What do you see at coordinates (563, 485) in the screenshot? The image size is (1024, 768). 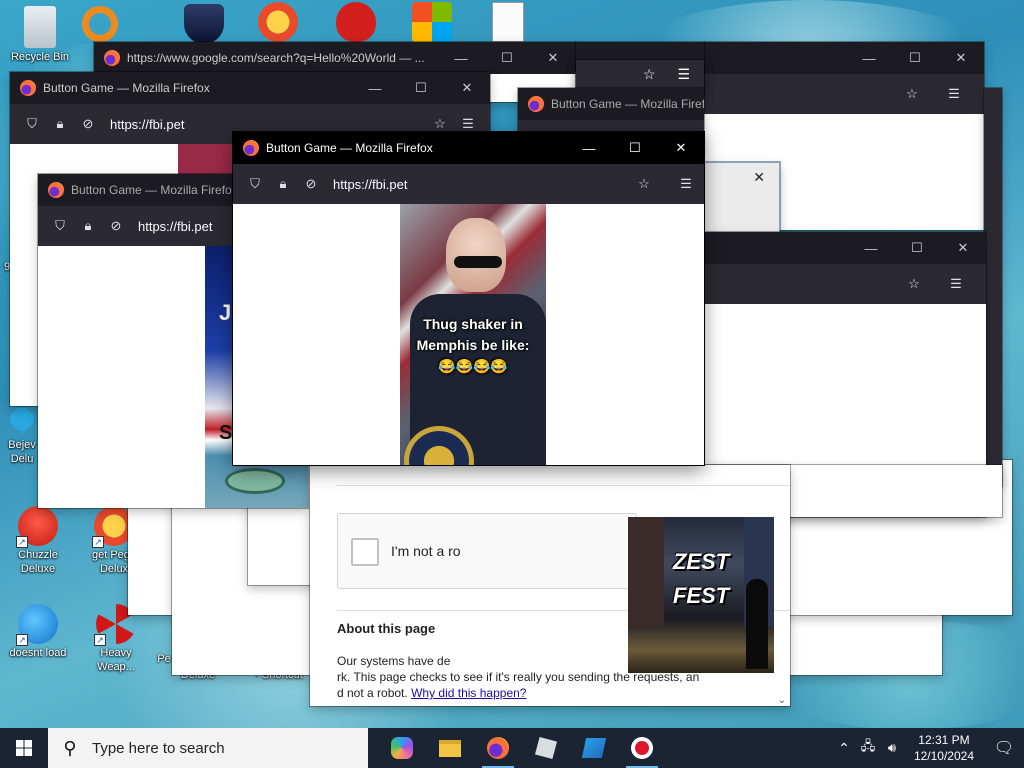 I see `divider` at bounding box center [563, 485].